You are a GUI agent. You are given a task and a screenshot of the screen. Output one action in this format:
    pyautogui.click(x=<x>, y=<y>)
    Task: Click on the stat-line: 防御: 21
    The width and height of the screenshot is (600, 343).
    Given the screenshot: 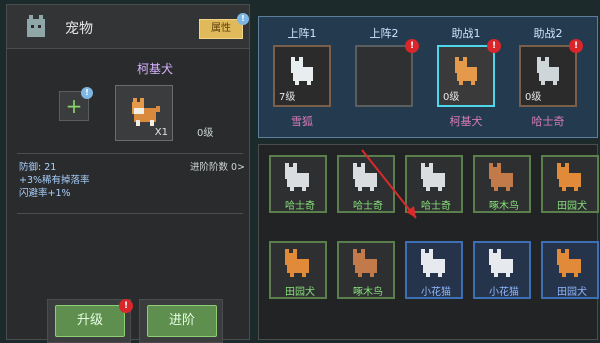 What is the action you would take?
    pyautogui.click(x=38, y=167)
    